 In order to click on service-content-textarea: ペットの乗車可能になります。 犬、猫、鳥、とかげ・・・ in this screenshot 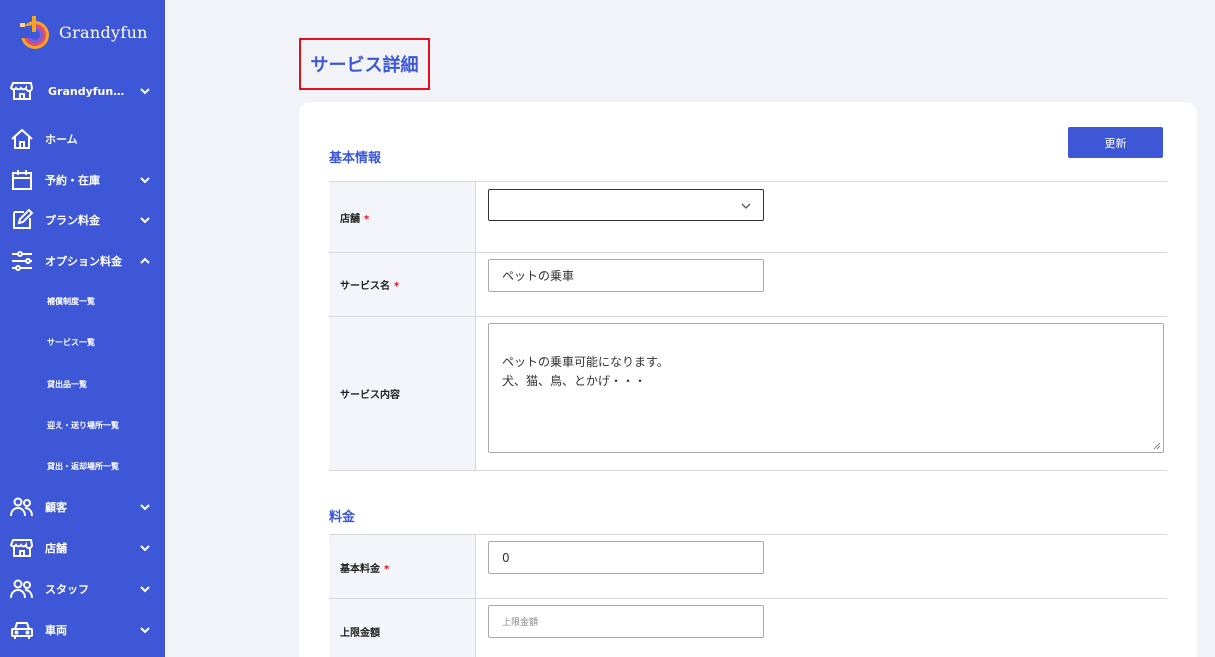, I will do `click(826, 388)`.